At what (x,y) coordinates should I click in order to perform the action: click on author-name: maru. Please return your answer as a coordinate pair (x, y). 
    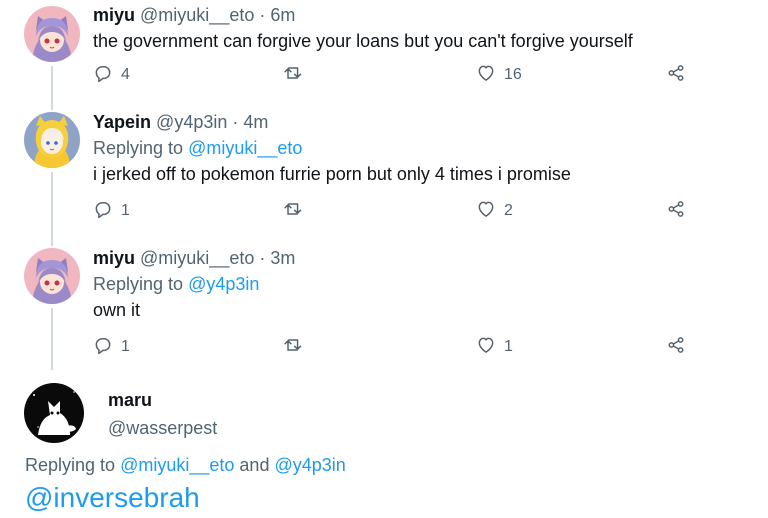
    Looking at the image, I should click on (130, 400).